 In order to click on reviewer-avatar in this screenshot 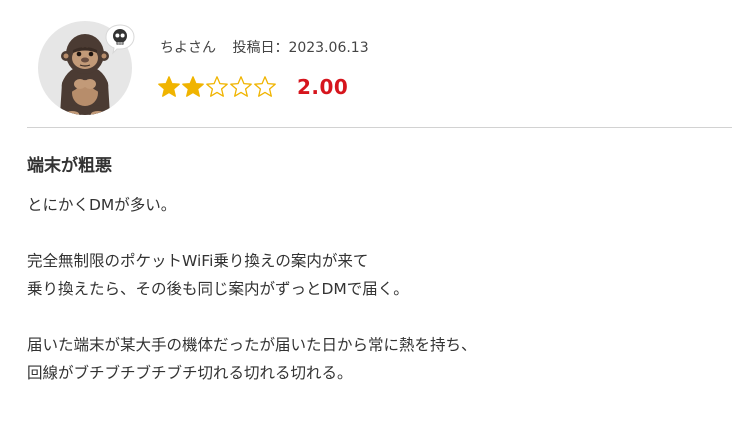, I will do `click(88, 71)`.